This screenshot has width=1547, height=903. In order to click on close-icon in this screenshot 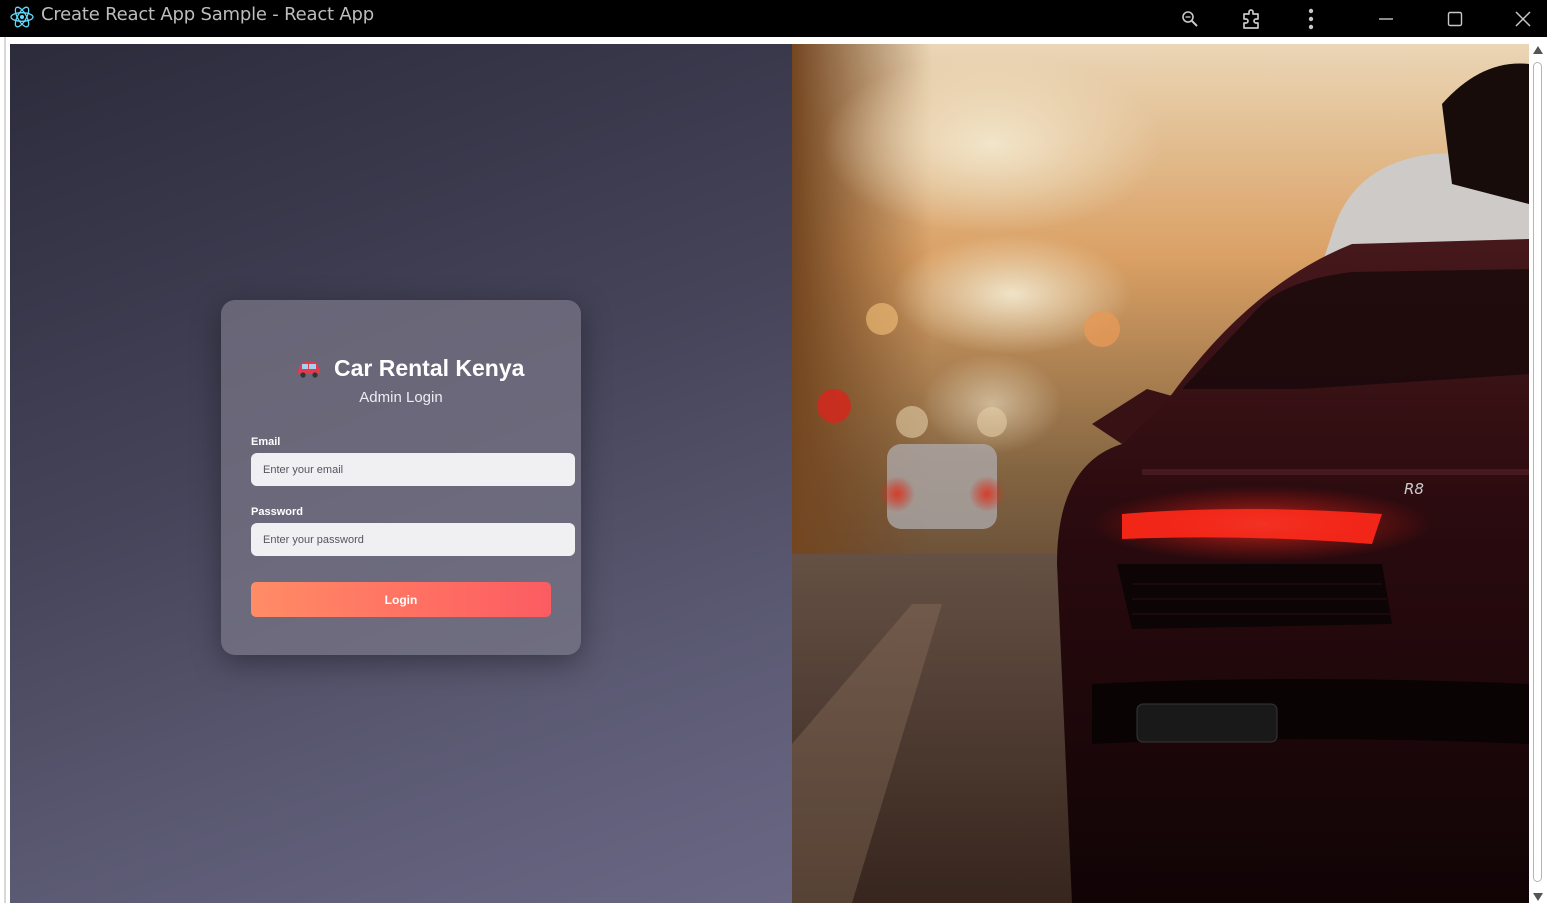, I will do `click(1523, 18)`.